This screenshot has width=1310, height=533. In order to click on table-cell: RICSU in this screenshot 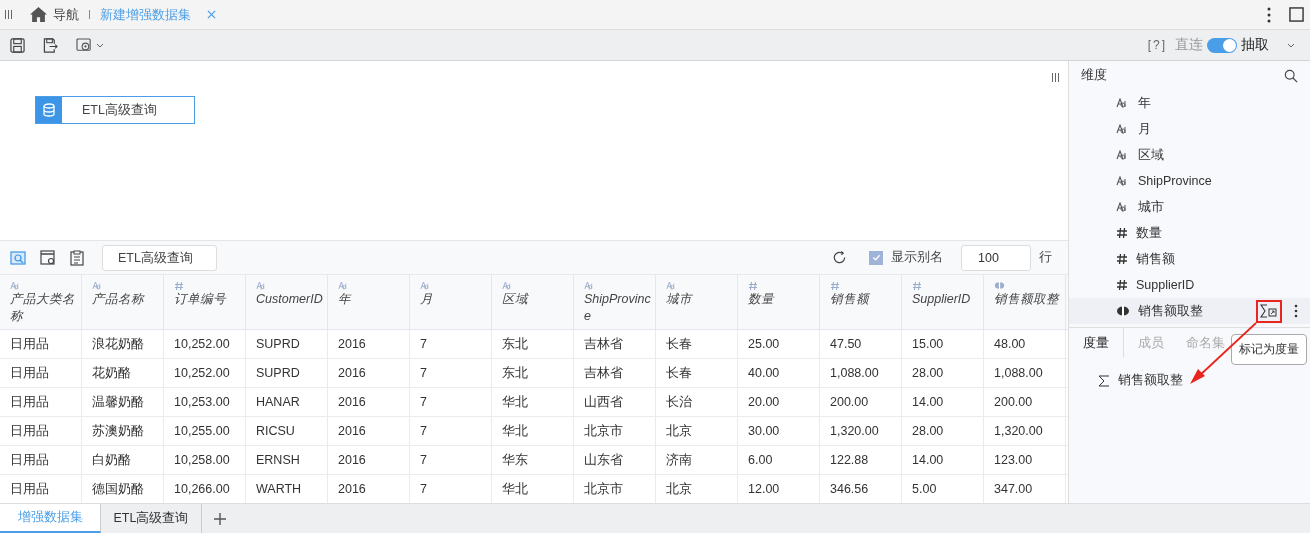, I will do `click(287, 431)`.